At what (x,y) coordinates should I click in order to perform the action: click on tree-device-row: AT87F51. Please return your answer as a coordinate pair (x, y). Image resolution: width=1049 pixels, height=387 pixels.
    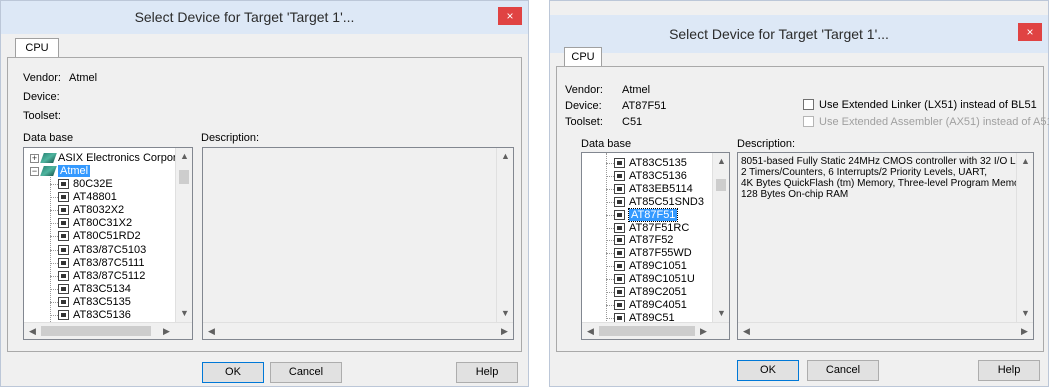
    Looking at the image, I should click on (642, 214).